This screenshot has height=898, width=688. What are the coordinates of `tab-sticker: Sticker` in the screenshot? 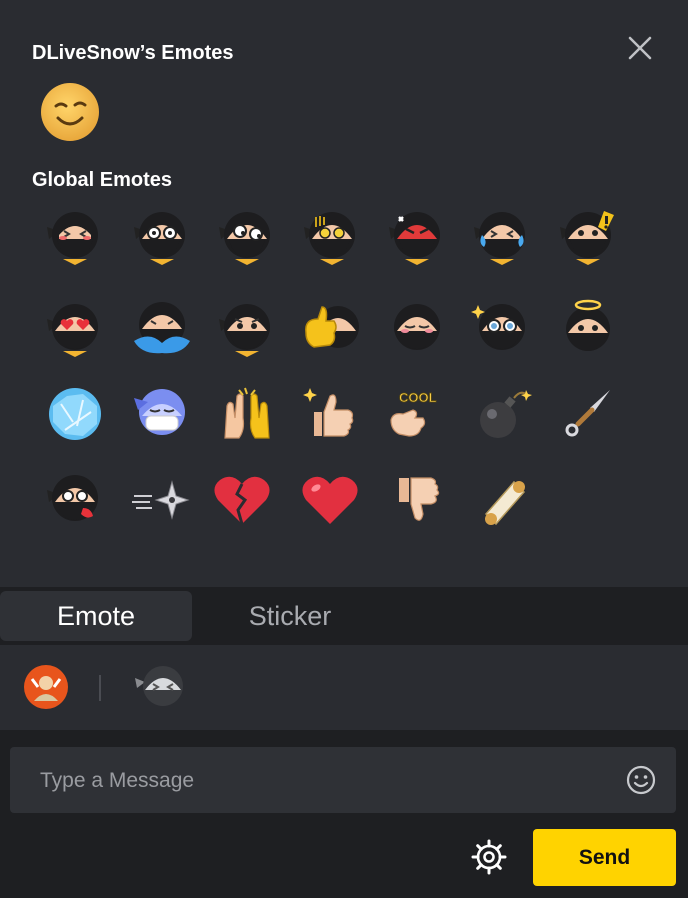 It's located at (290, 616).